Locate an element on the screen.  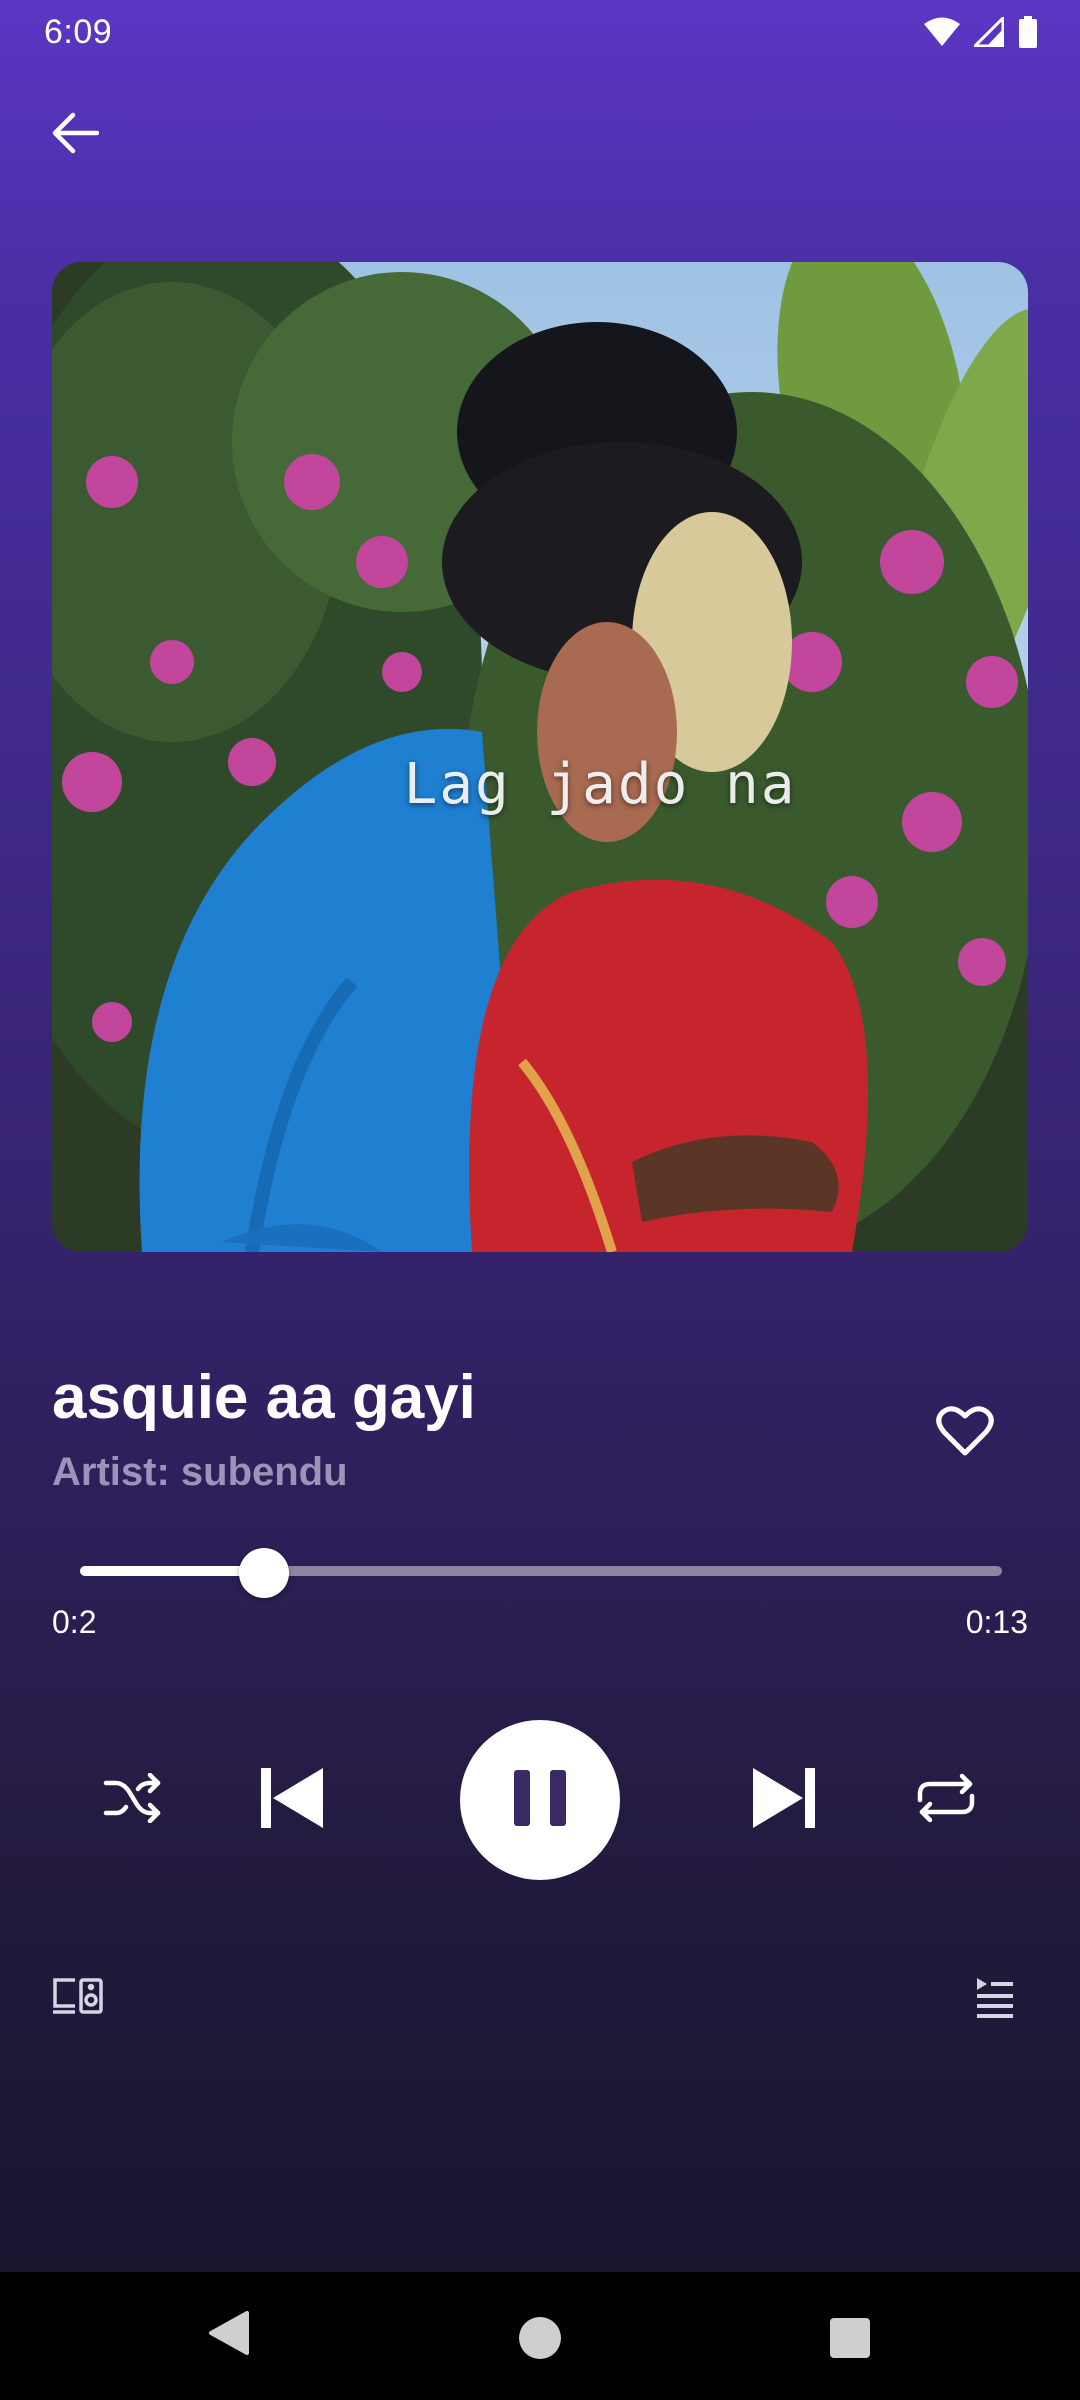
time-total: 0:13 is located at coordinates (996, 1622).